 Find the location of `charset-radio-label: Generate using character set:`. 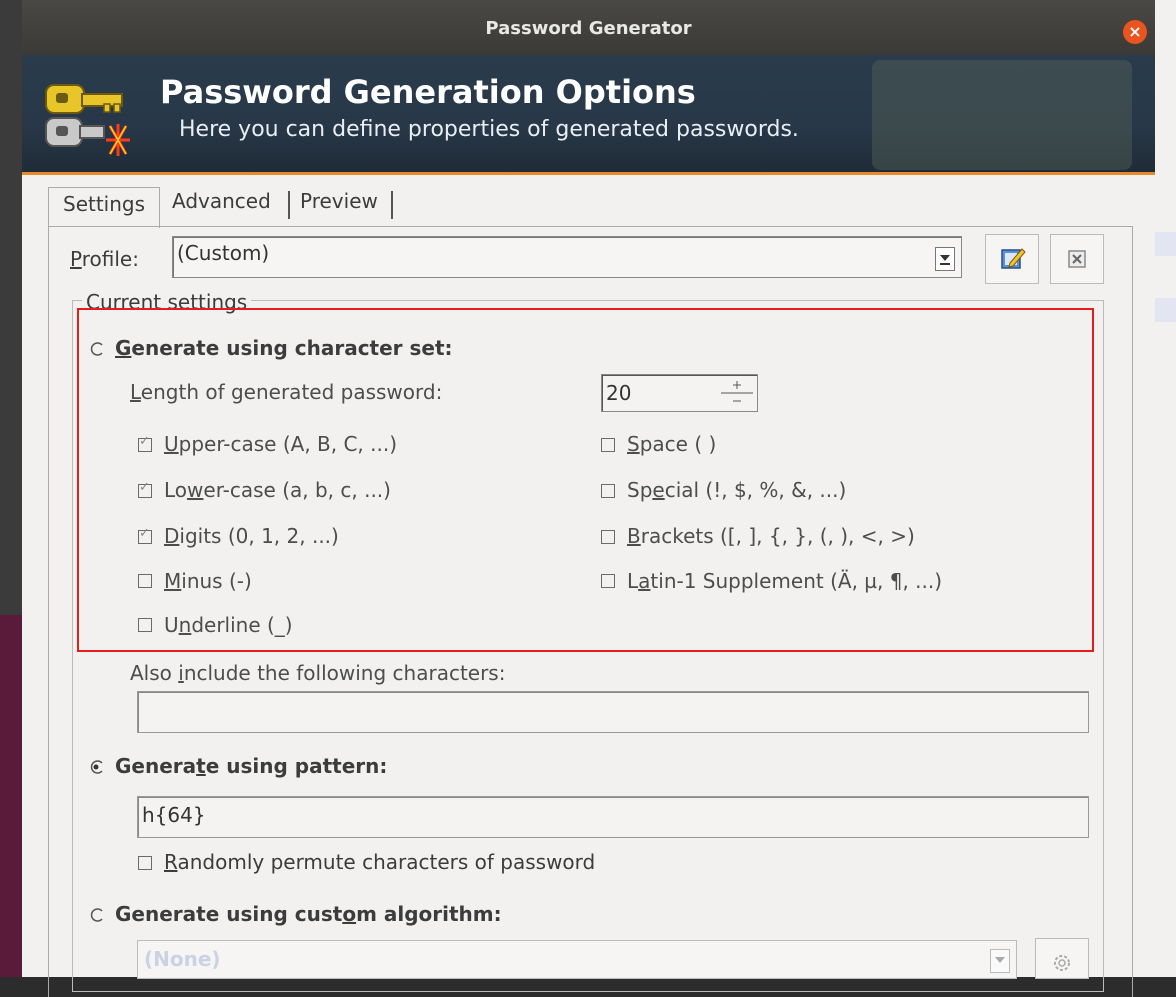

charset-radio-label: Generate using character set: is located at coordinates (284, 348).